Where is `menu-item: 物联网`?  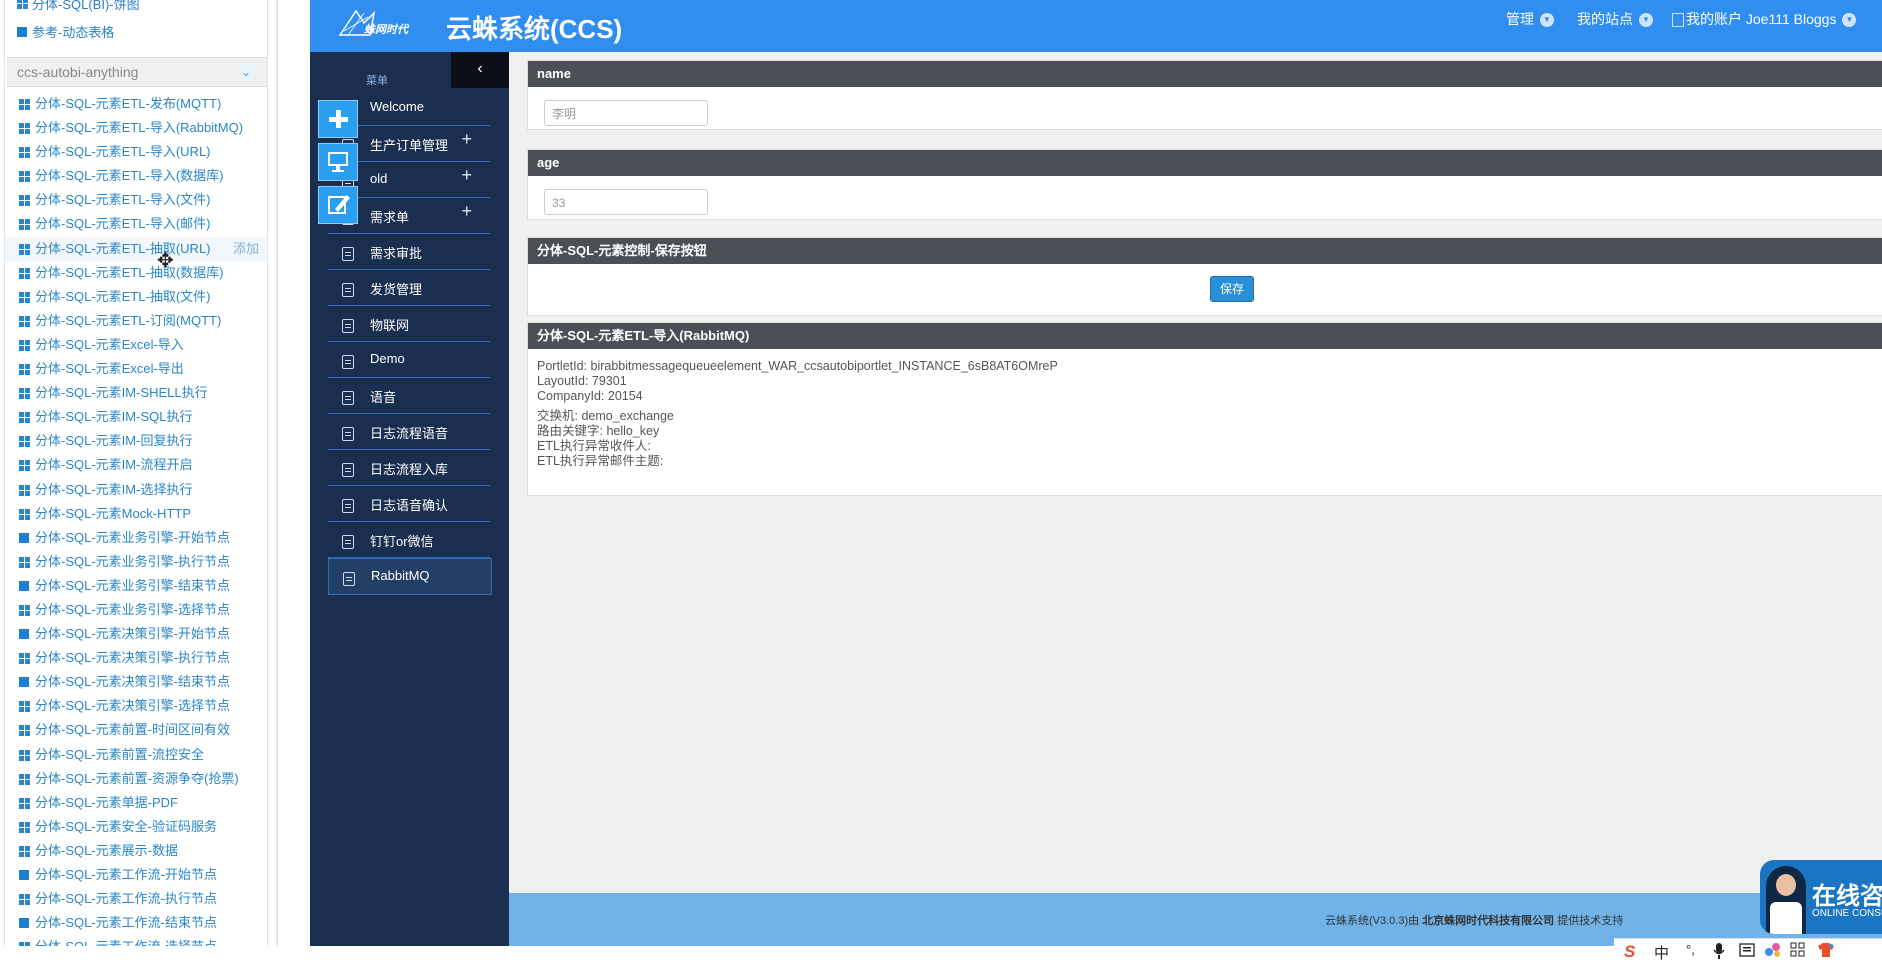
menu-item: 物联网 is located at coordinates (409, 324).